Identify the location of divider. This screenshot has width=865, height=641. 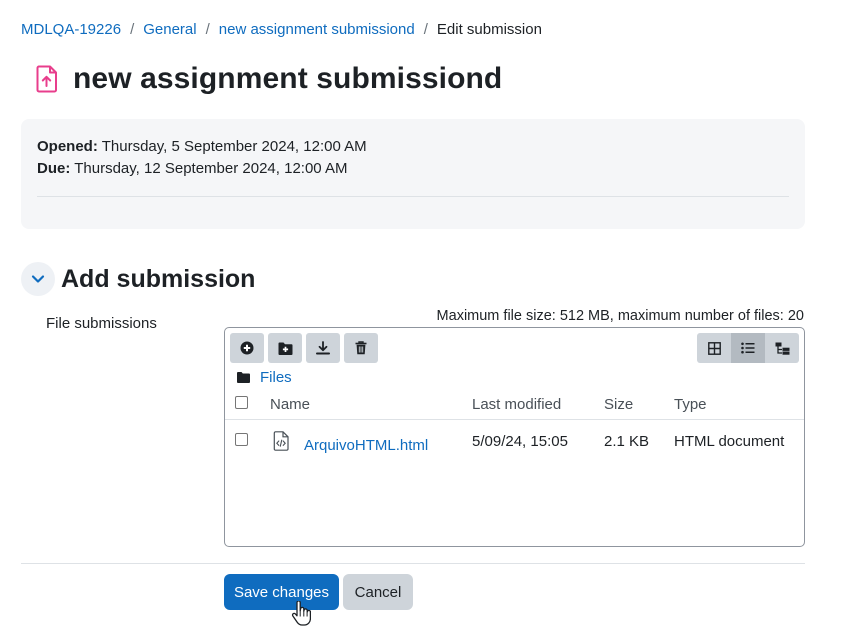
(413, 196).